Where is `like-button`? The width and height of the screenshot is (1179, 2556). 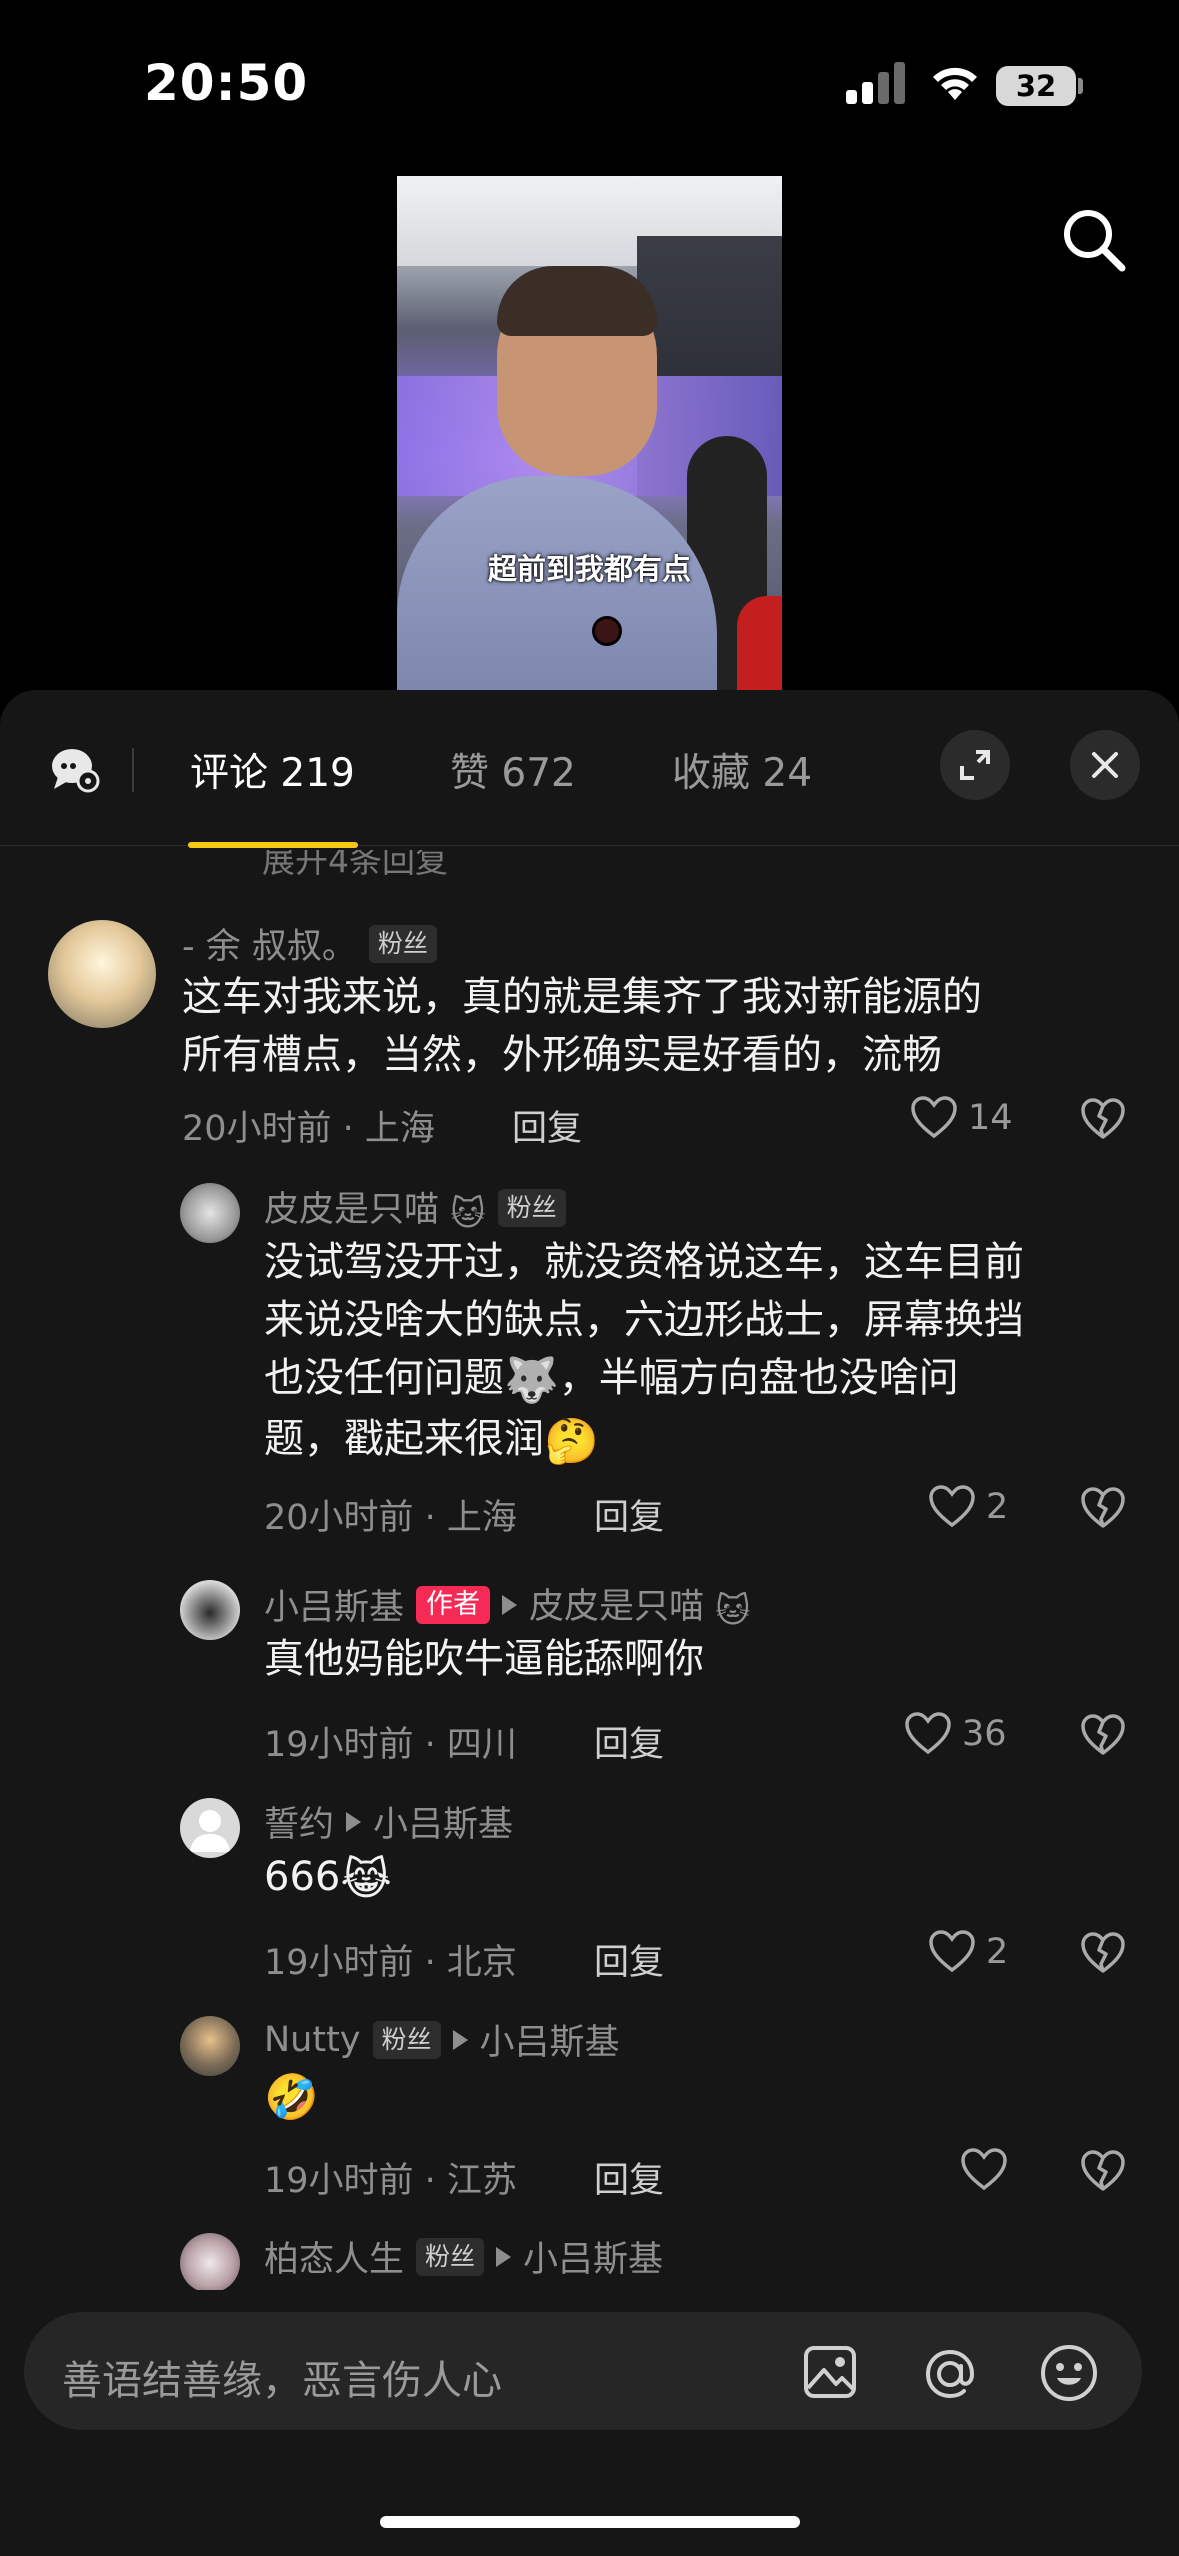
like-button is located at coordinates (989, 2170).